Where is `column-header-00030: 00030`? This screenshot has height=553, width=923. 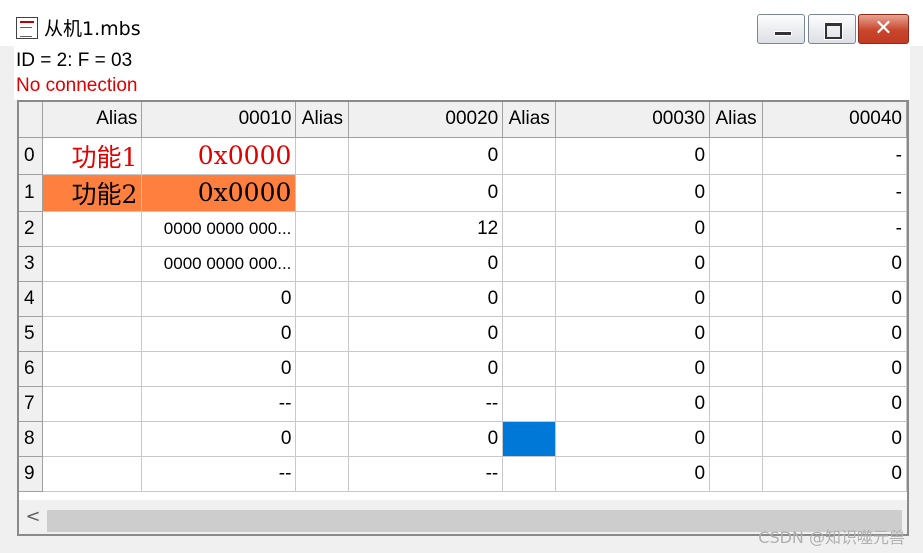
column-header-00030: 00030 is located at coordinates (633, 120).